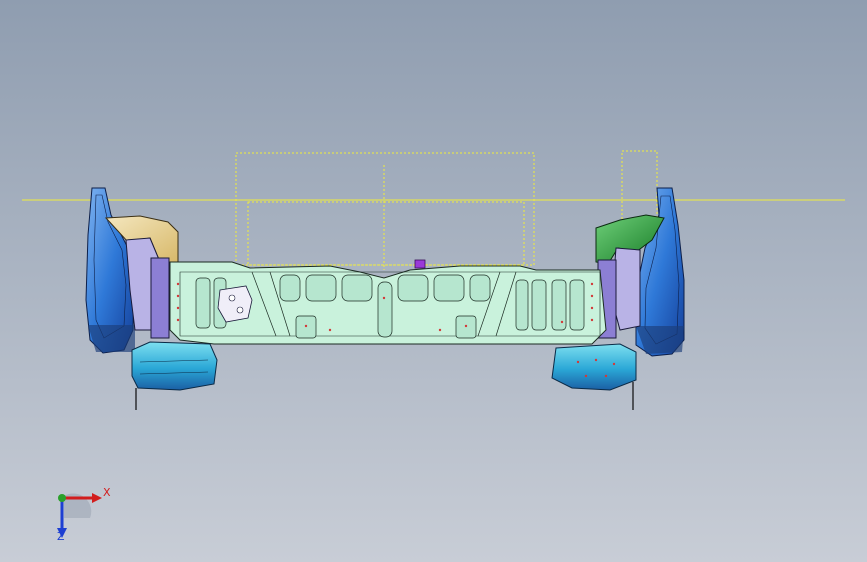 The width and height of the screenshot is (867, 562). I want to click on right-lower-pod, so click(594, 376).